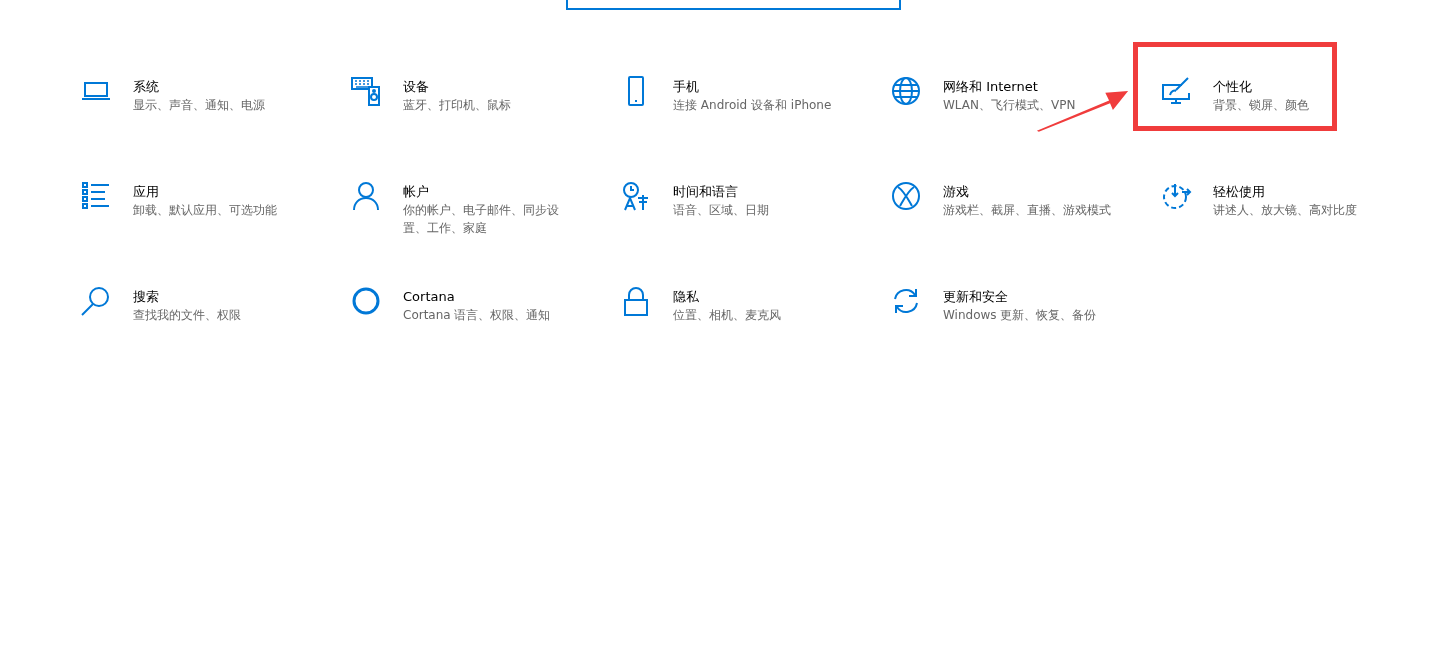 The height and width of the screenshot is (661, 1451). What do you see at coordinates (956, 192) in the screenshot?
I see `tile-title: 游戏` at bounding box center [956, 192].